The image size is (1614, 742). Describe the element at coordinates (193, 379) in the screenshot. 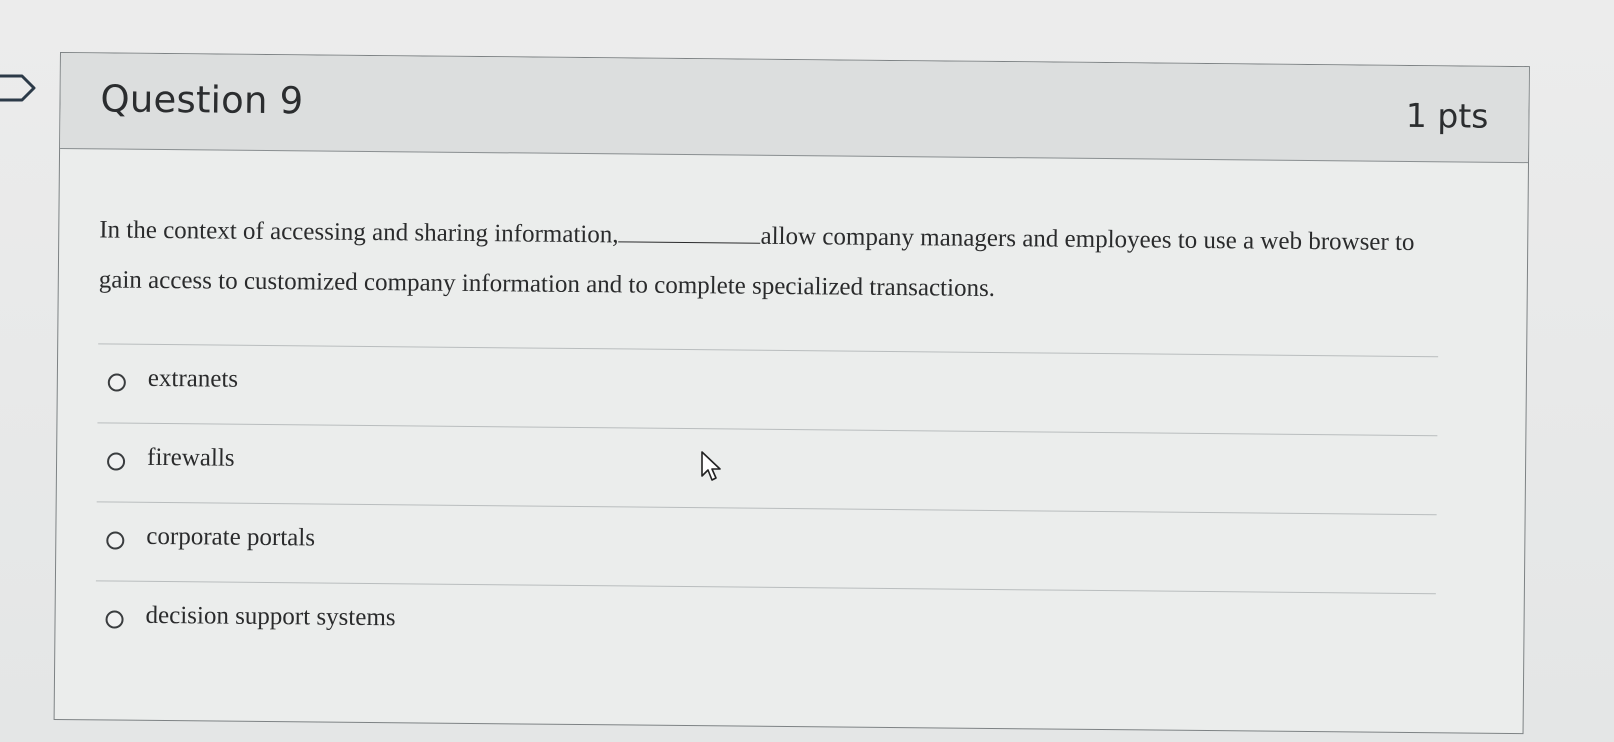

I see `answer-label: extranets` at that location.